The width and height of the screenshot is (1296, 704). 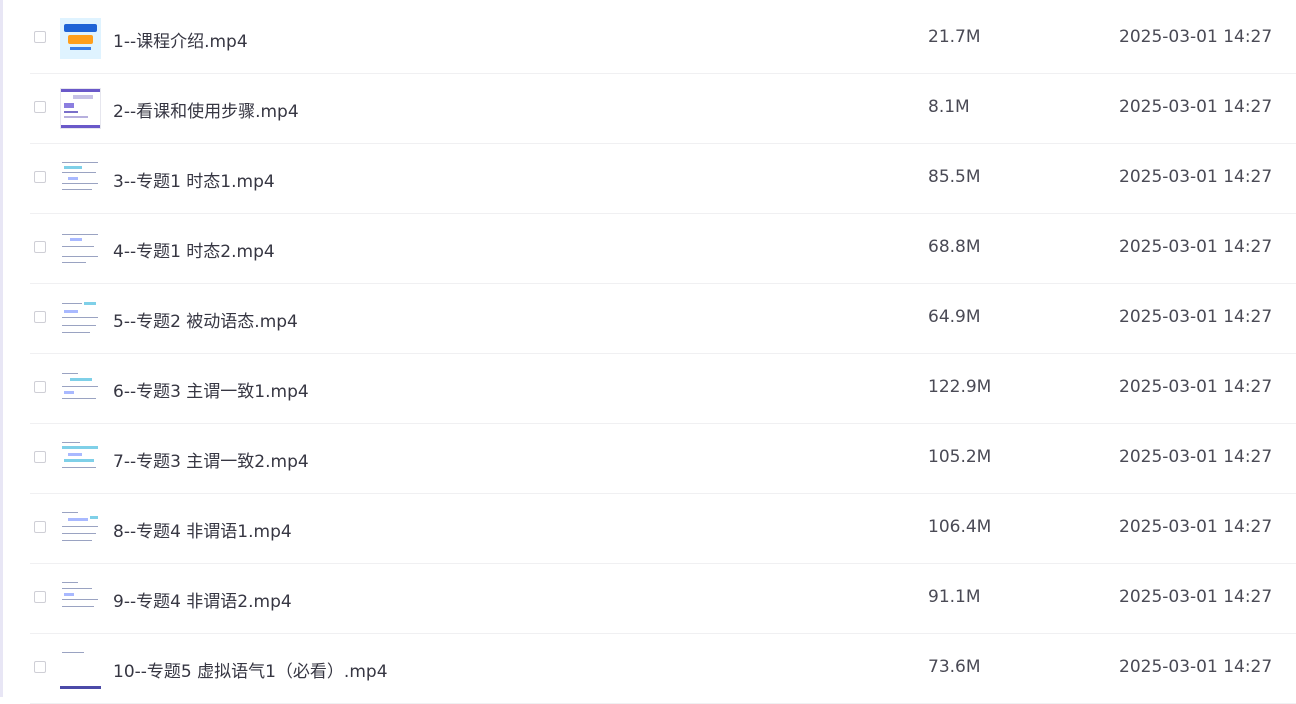 What do you see at coordinates (205, 319) in the screenshot?
I see `file-name: 5--专题2 被动语态.mp4` at bounding box center [205, 319].